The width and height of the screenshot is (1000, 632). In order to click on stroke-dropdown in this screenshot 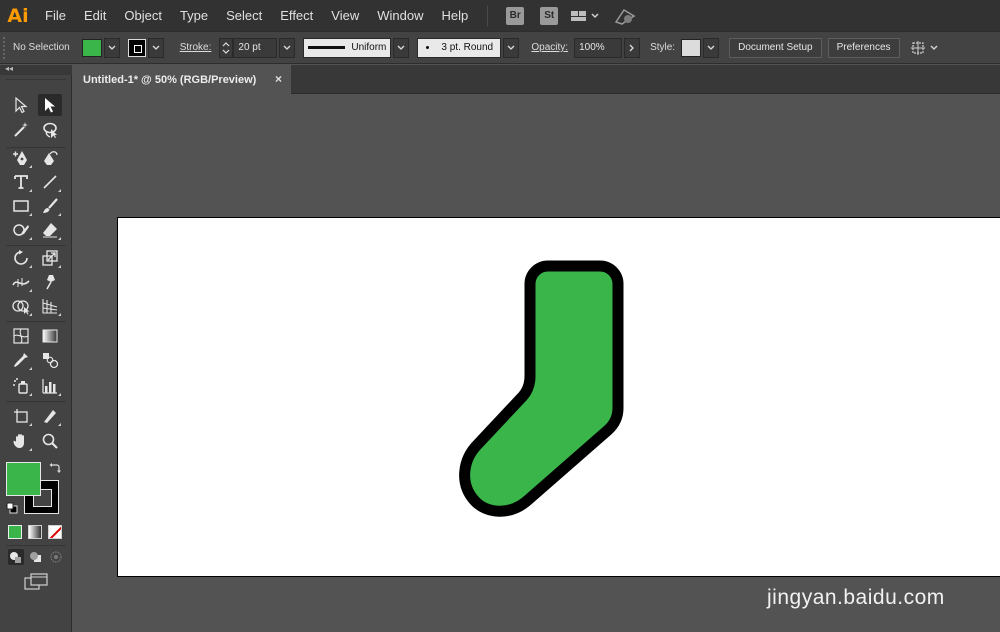, I will do `click(155, 47)`.